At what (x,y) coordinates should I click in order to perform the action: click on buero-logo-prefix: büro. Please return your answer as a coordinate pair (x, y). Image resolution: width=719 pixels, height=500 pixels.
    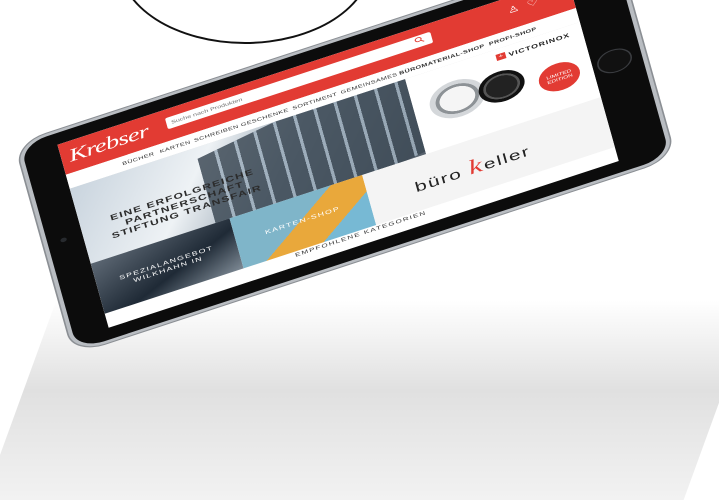
    Looking at the image, I should click on (442, 179).